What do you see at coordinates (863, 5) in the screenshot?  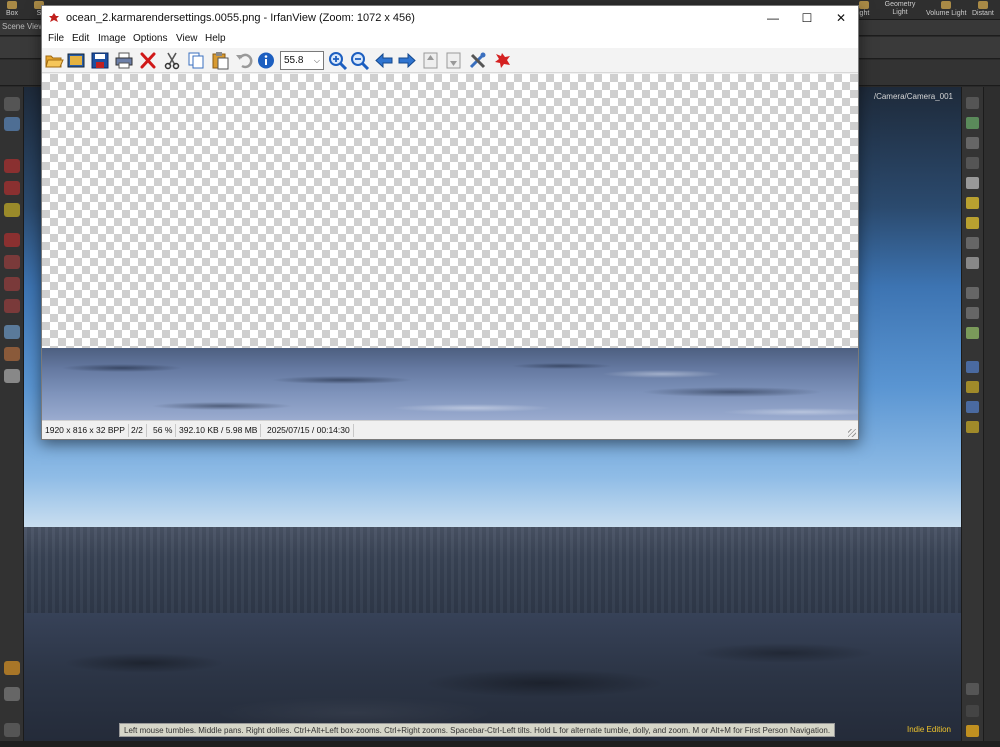 I see `light-icon` at bounding box center [863, 5].